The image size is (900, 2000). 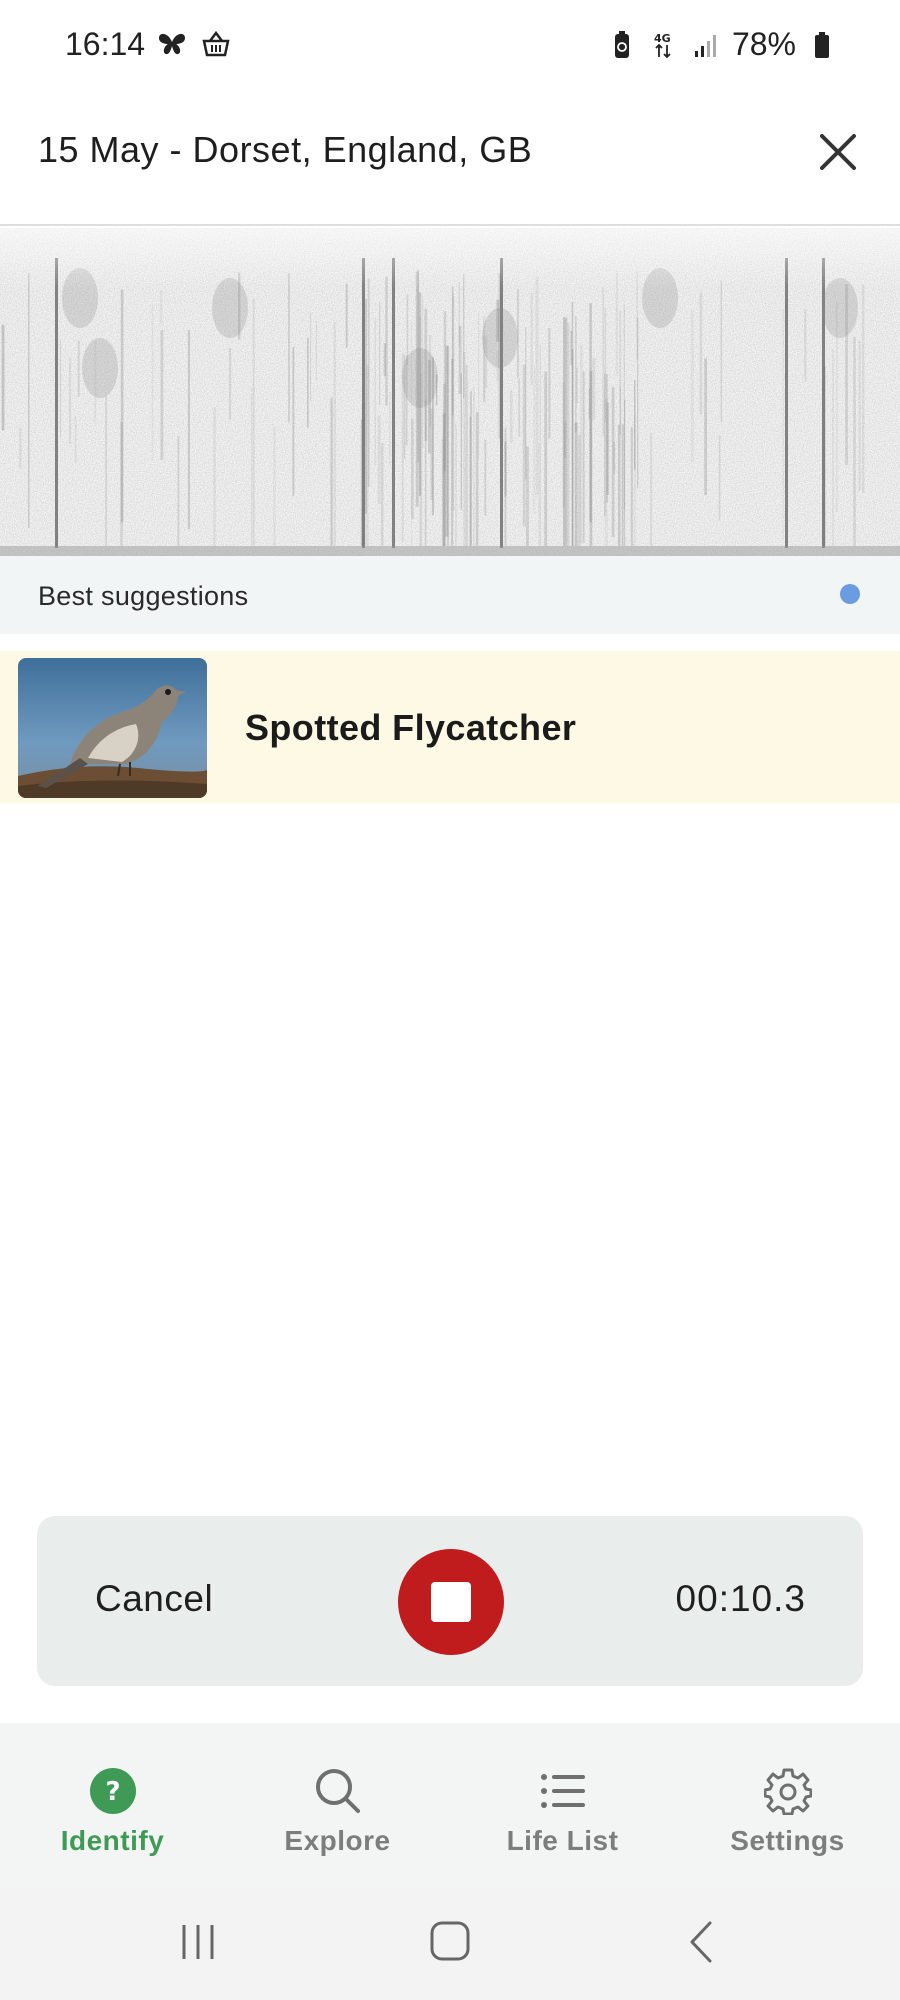 I want to click on battery-saver-icon, so click(x=621, y=44).